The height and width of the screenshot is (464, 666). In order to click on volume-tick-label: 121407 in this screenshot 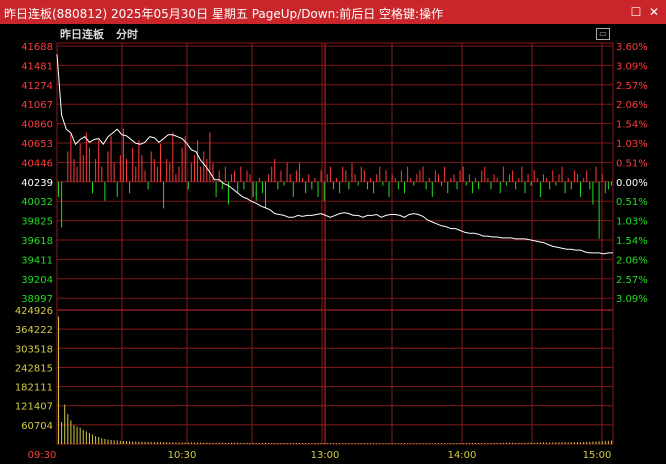, I will do `click(34, 407)`.